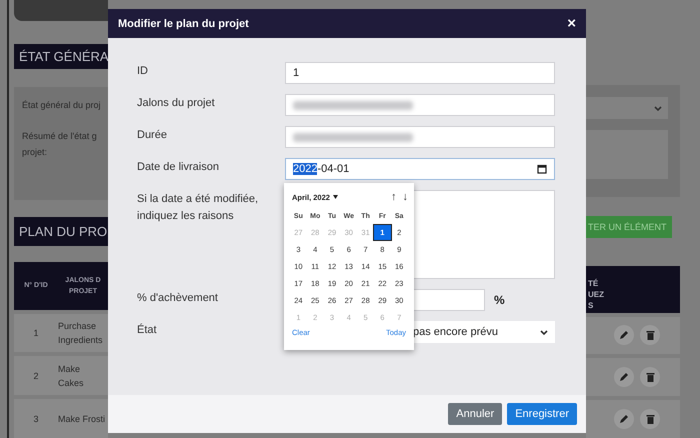 This screenshot has width=700, height=438. Describe the element at coordinates (420, 169) in the screenshot. I see `date-field: 2022-04-01` at that location.